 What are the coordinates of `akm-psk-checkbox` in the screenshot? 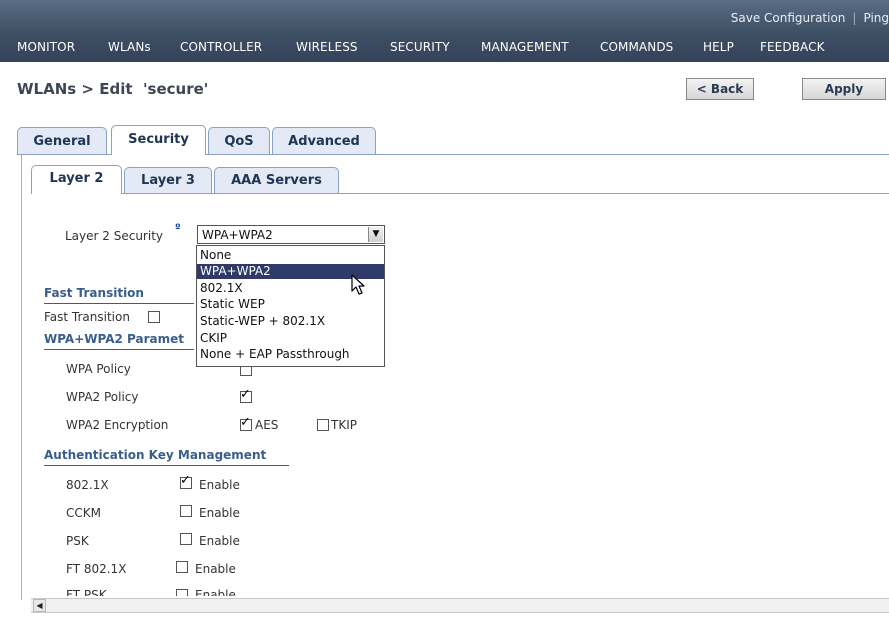 It's located at (186, 539).